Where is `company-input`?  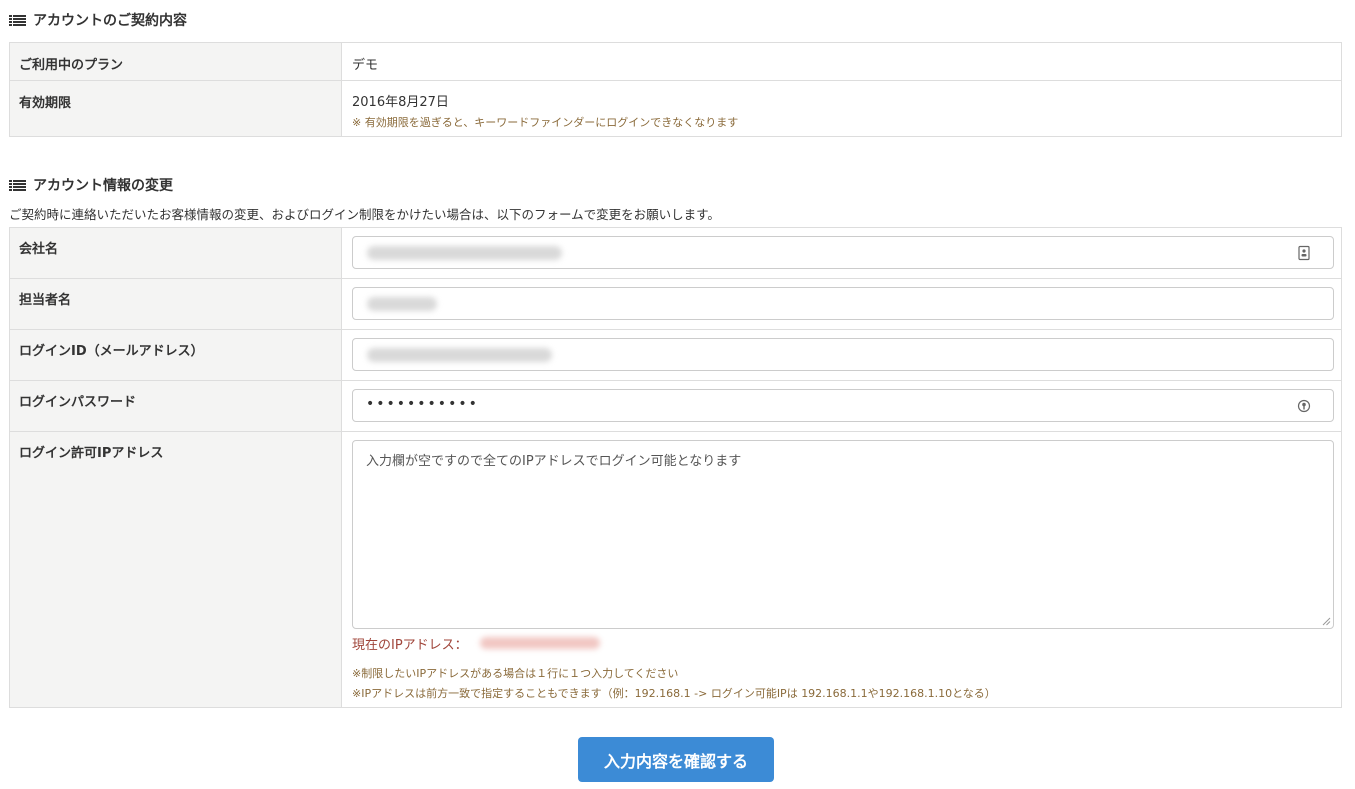
company-input is located at coordinates (843, 252).